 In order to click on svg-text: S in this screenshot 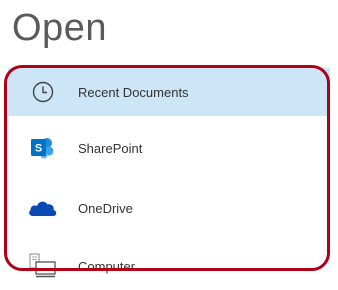, I will do `click(38, 149)`.